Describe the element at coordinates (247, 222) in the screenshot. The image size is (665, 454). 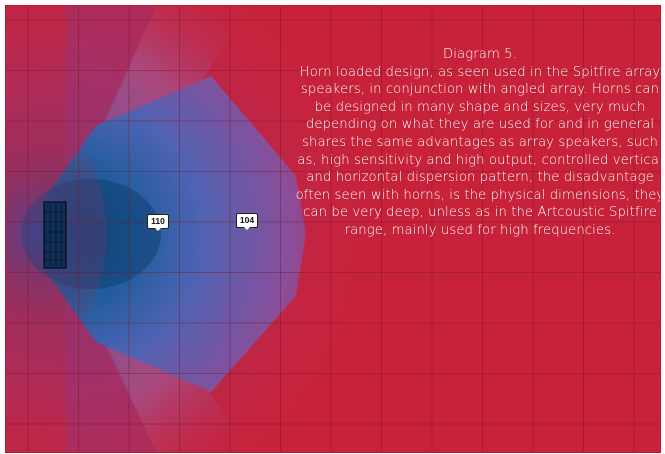
I see `spl-marker-104: 104` at that location.